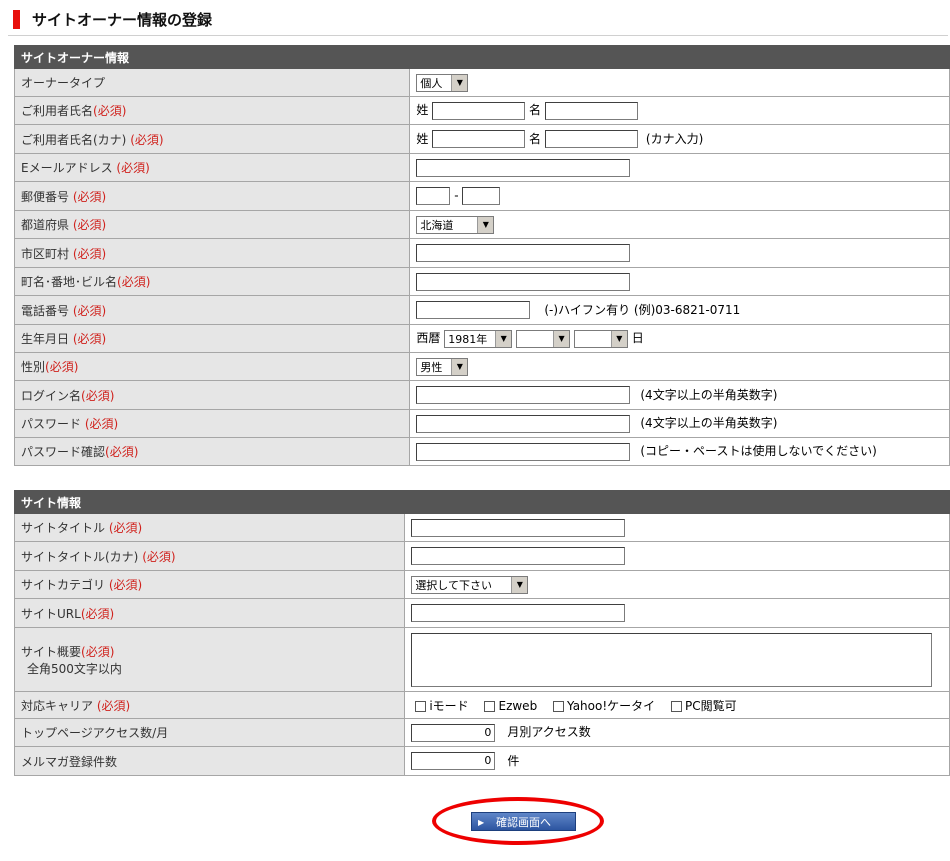 This screenshot has width=950, height=861. Describe the element at coordinates (518, 613) in the screenshot. I see `site-url-input` at that location.